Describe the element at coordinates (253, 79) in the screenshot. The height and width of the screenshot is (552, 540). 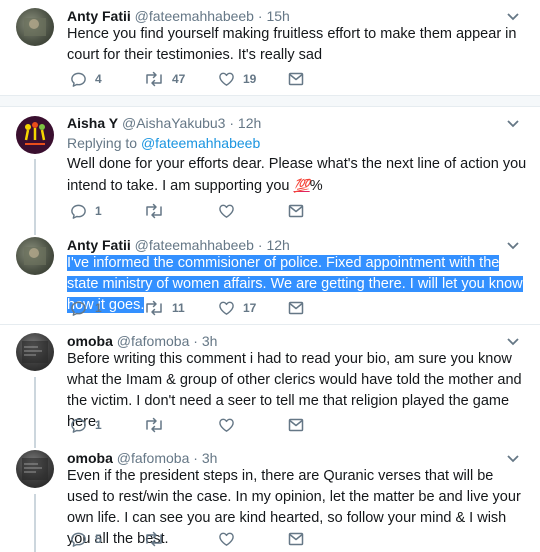
I see `like-button: 19` at that location.